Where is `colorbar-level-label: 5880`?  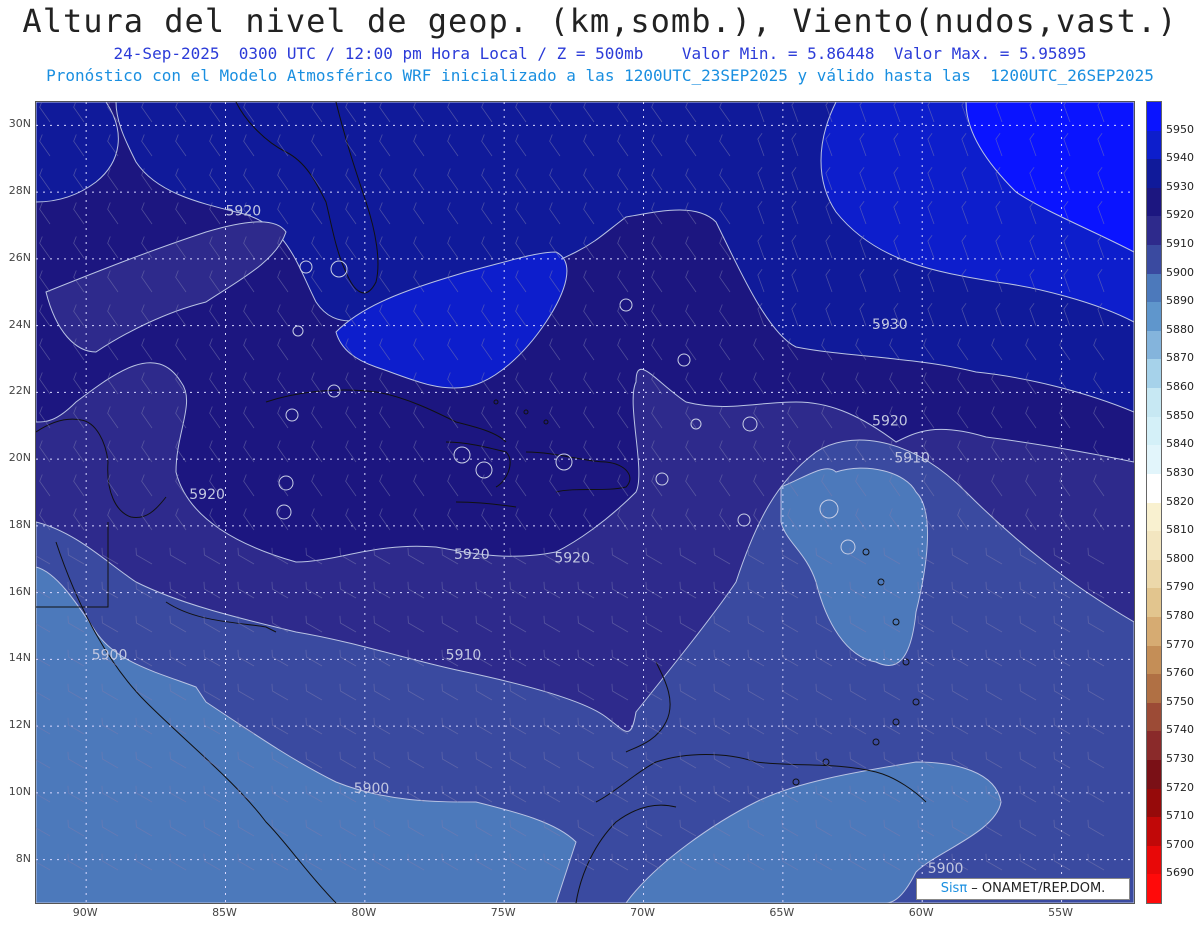
colorbar-level-label: 5880 is located at coordinates (1180, 329).